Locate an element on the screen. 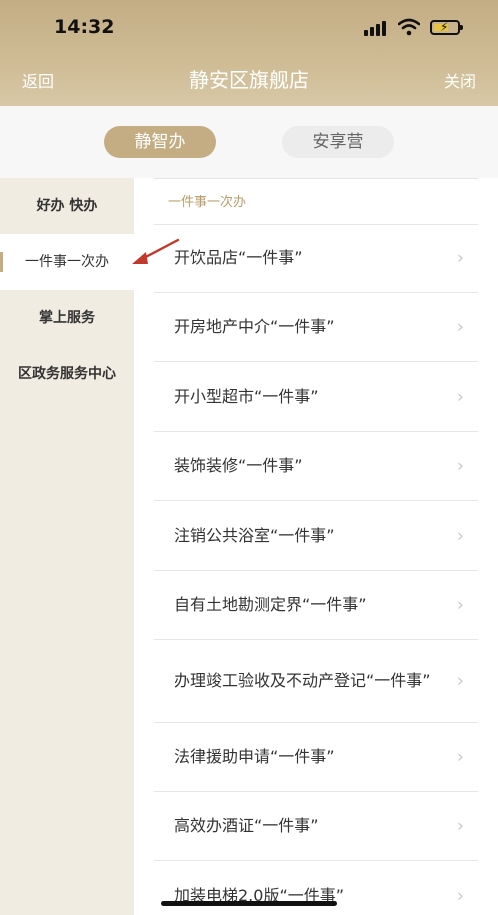 This screenshot has height=915, width=498. list-item: 法律援助申请“一件事” › is located at coordinates (316, 757).